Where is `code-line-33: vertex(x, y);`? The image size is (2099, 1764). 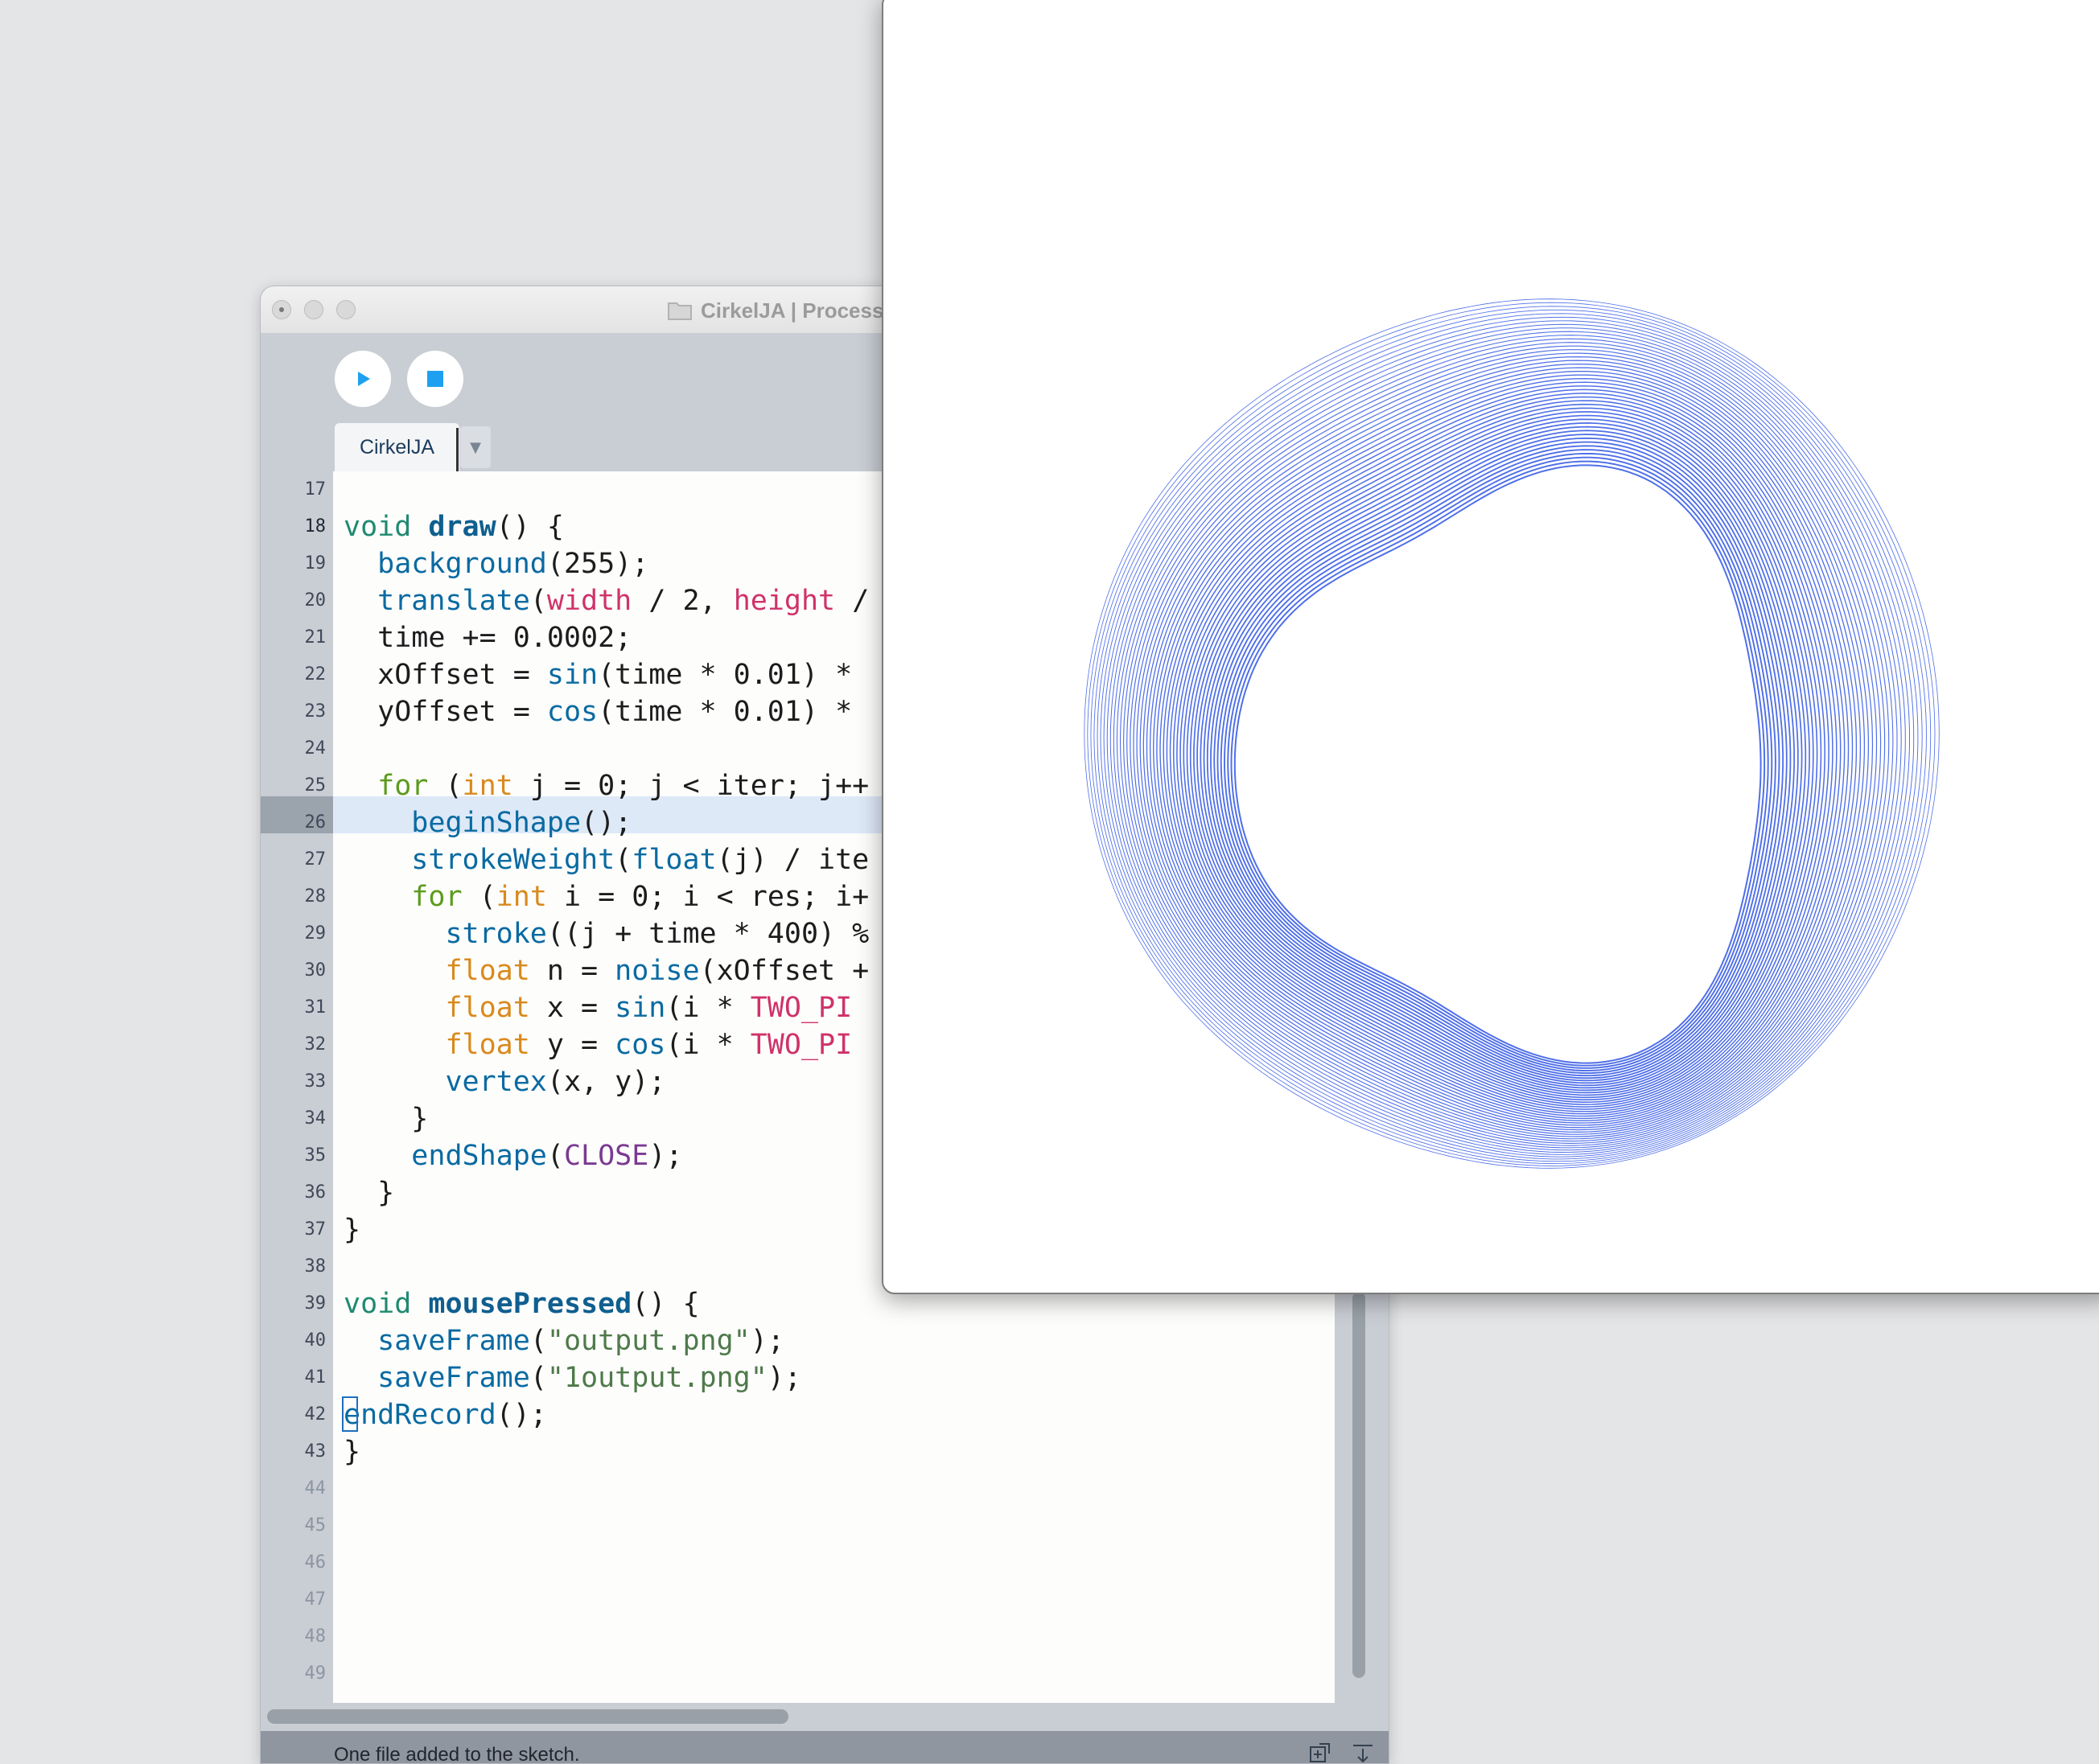
code-line-33: vertex(x, y); is located at coordinates (555, 1082).